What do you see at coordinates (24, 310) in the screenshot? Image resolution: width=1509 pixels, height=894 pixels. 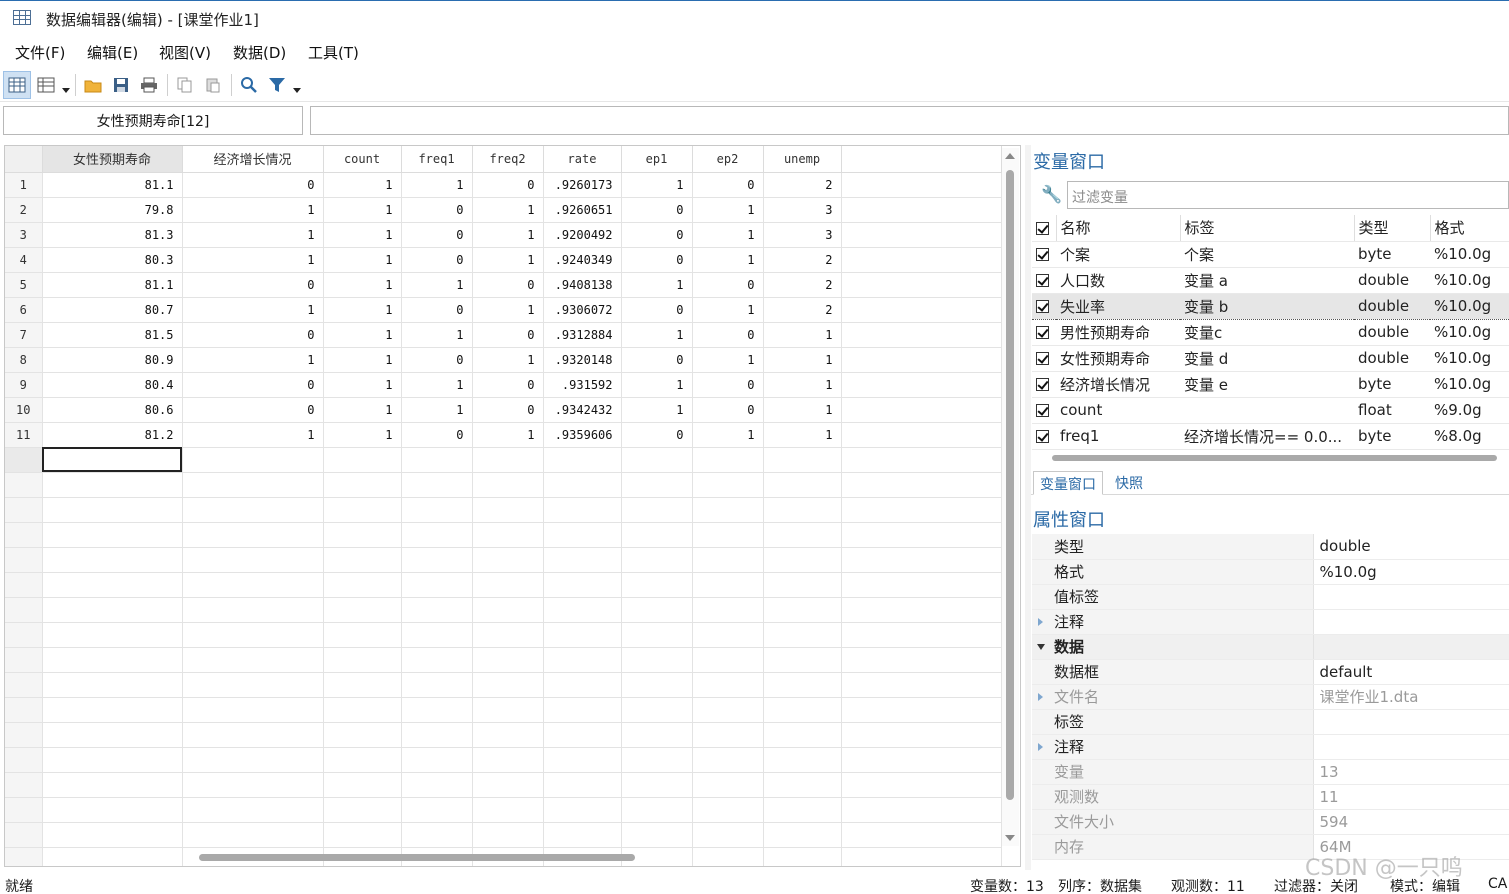 I see `row-number: 6` at bounding box center [24, 310].